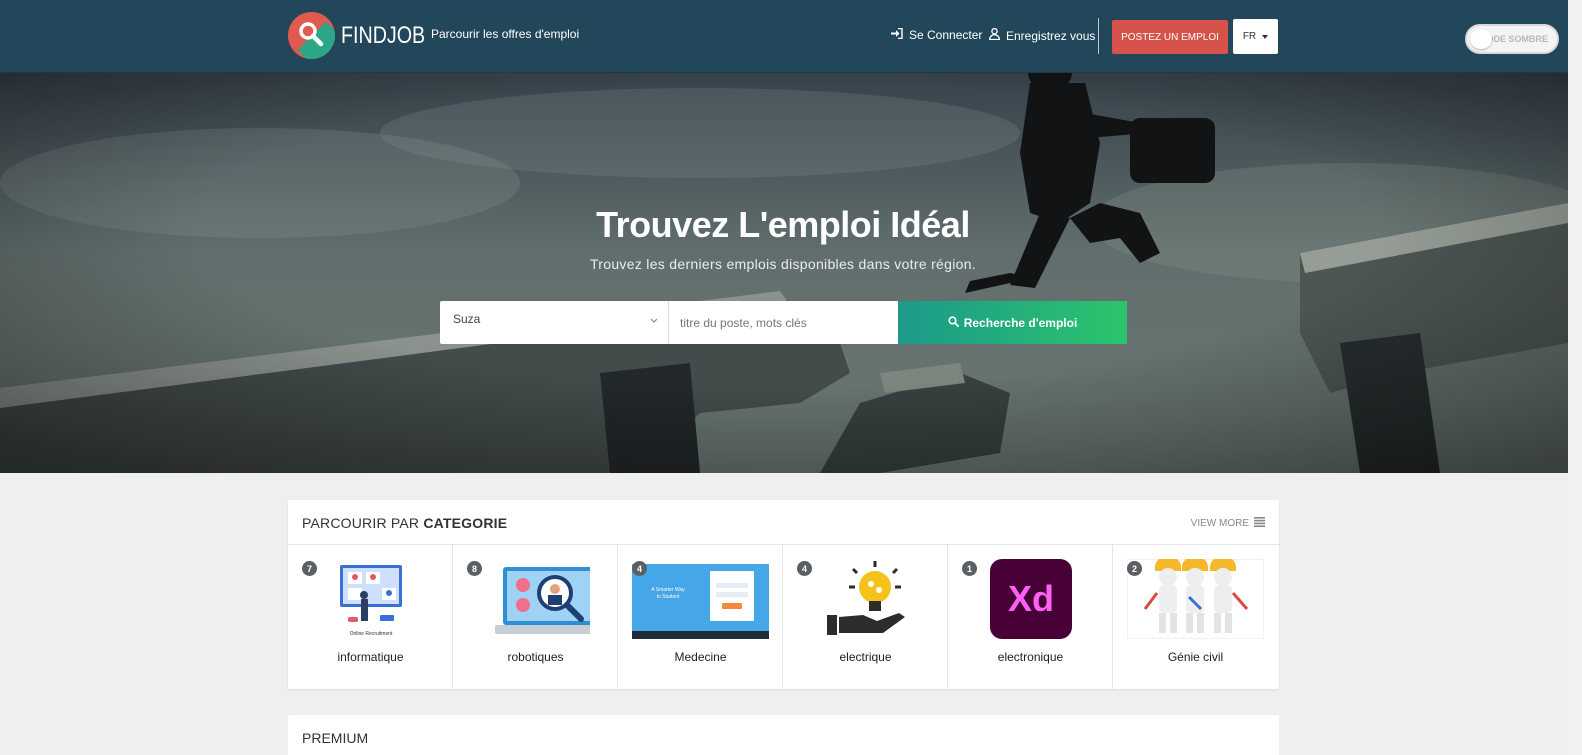  What do you see at coordinates (946, 35) in the screenshot?
I see `login-label: Se Connecter` at bounding box center [946, 35].